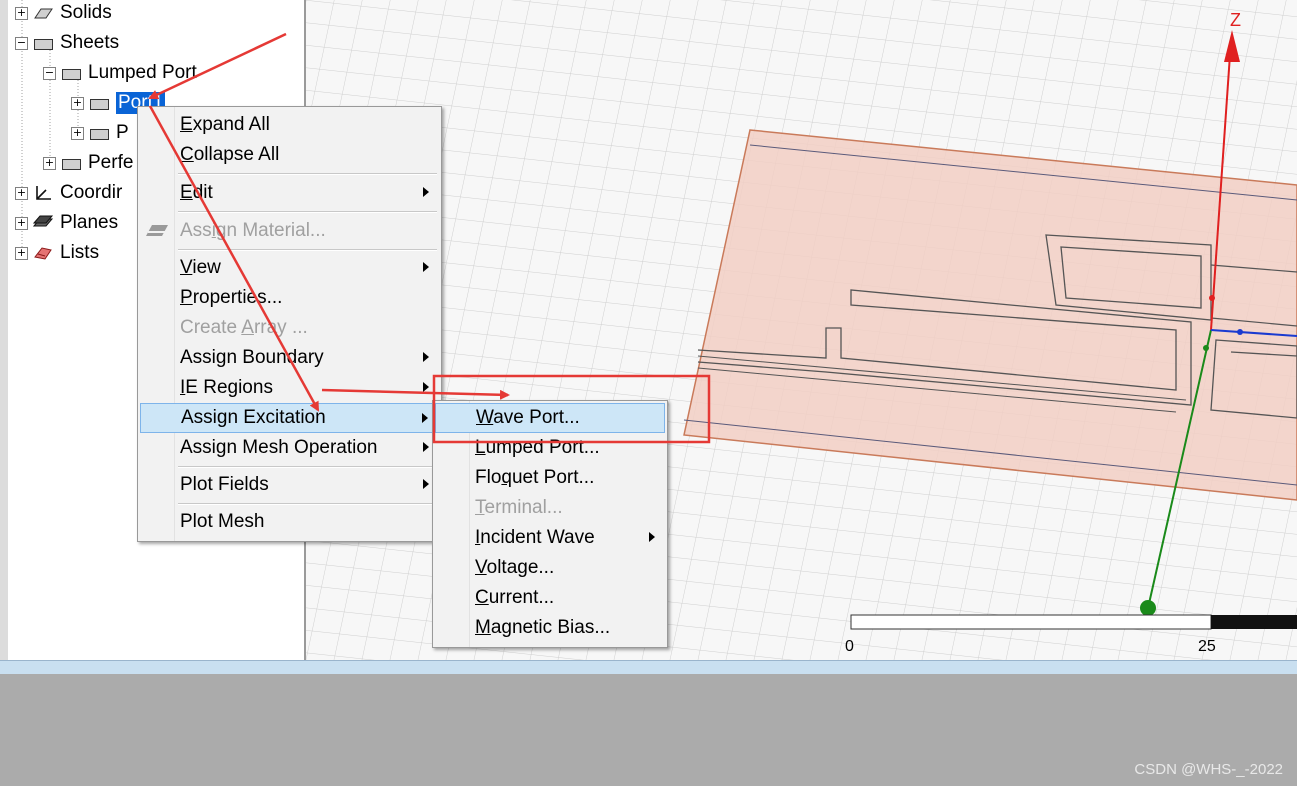 This screenshot has width=1297, height=786. I want to click on message-panel: CSDN @WHS-_-2022, so click(648, 730).